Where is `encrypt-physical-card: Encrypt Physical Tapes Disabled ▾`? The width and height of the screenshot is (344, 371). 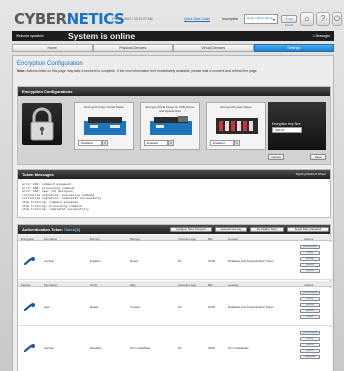
encrypt-physical-card: Encrypt Physical Tapes Disabled ▾ is located at coordinates (236, 126).